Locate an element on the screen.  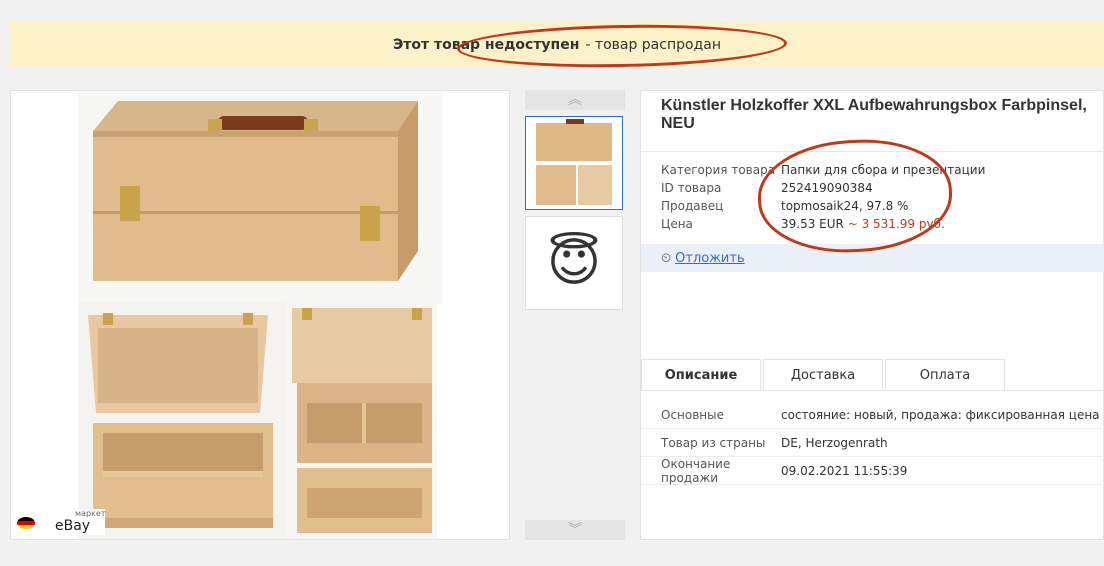
tab-payment: Оплата is located at coordinates (945, 375).